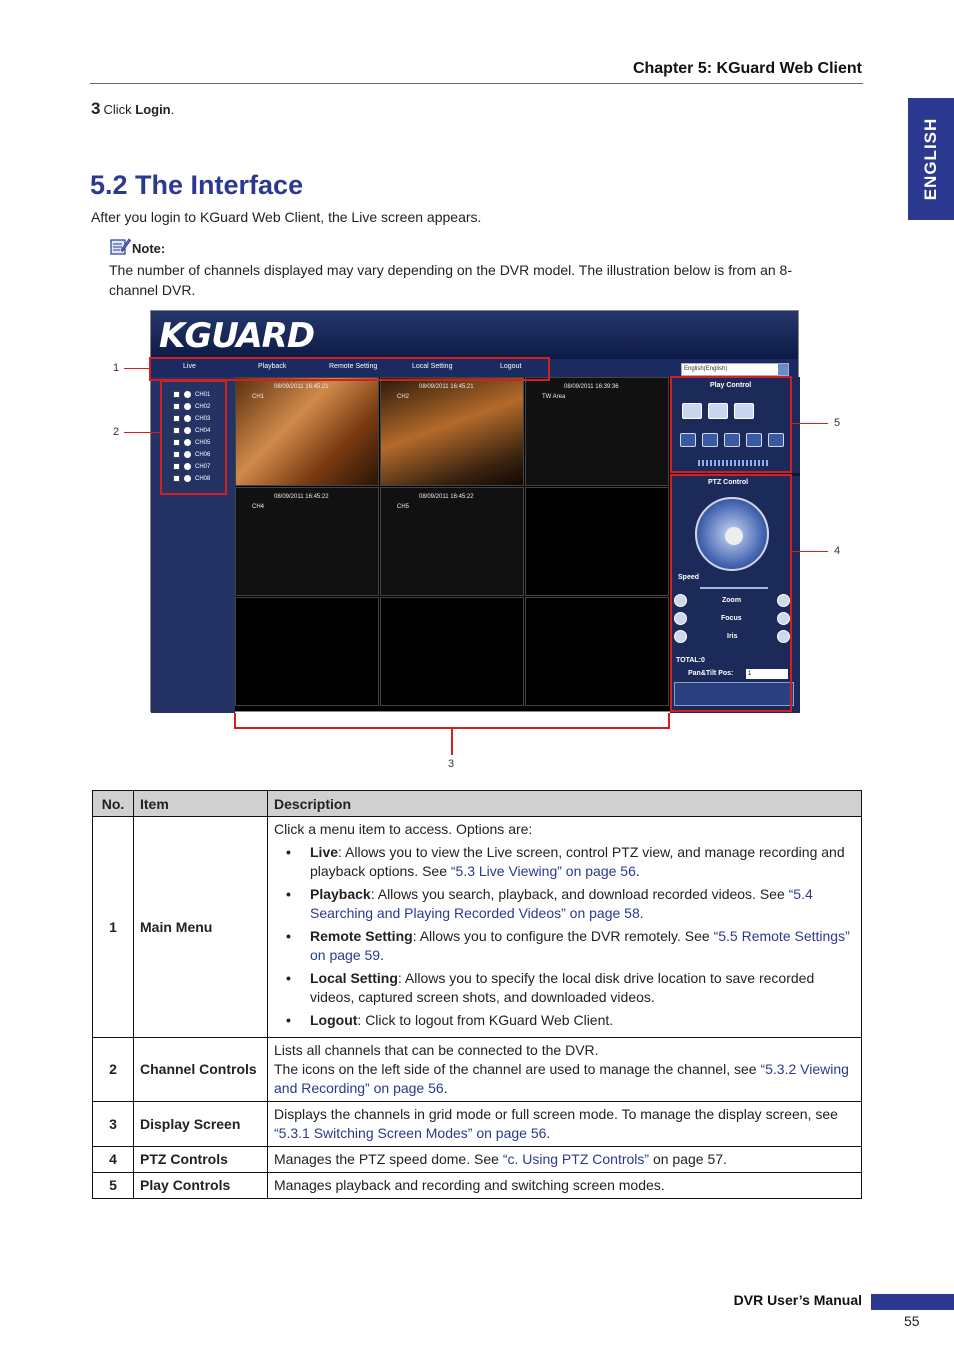  What do you see at coordinates (120, 246) in the screenshot?
I see `note-icon` at bounding box center [120, 246].